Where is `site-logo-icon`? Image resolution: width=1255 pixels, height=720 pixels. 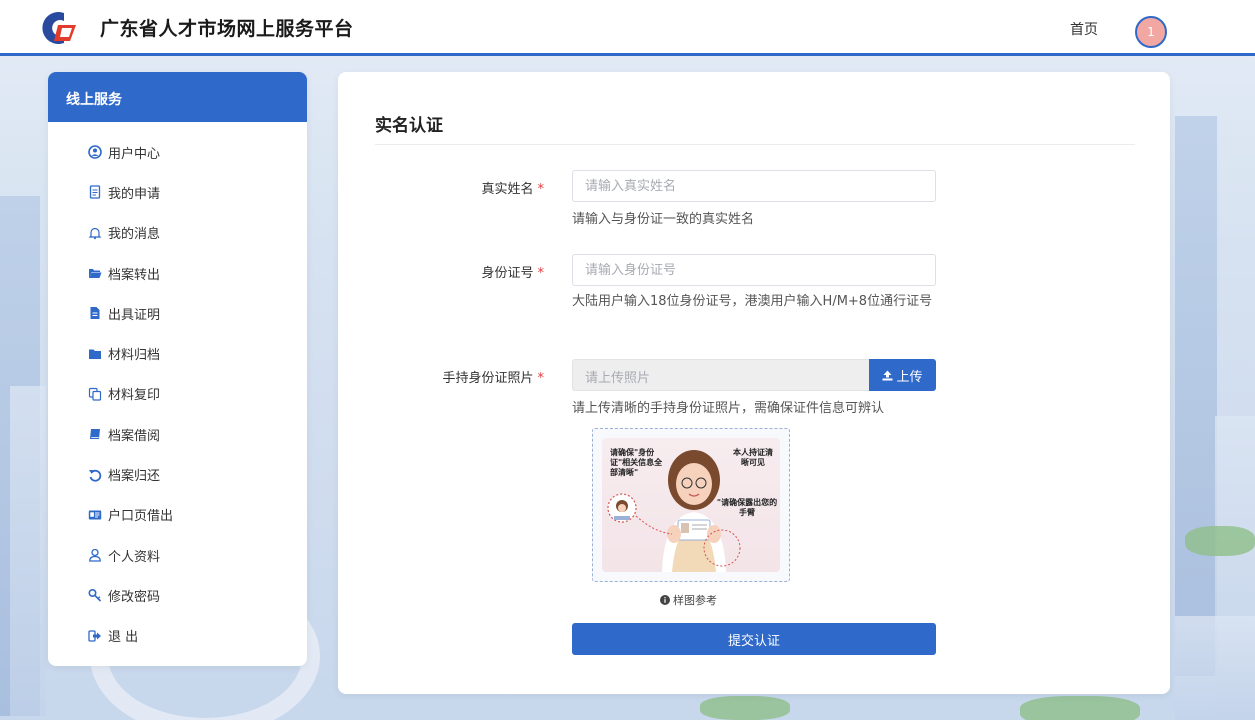 site-logo-icon is located at coordinates (62, 28).